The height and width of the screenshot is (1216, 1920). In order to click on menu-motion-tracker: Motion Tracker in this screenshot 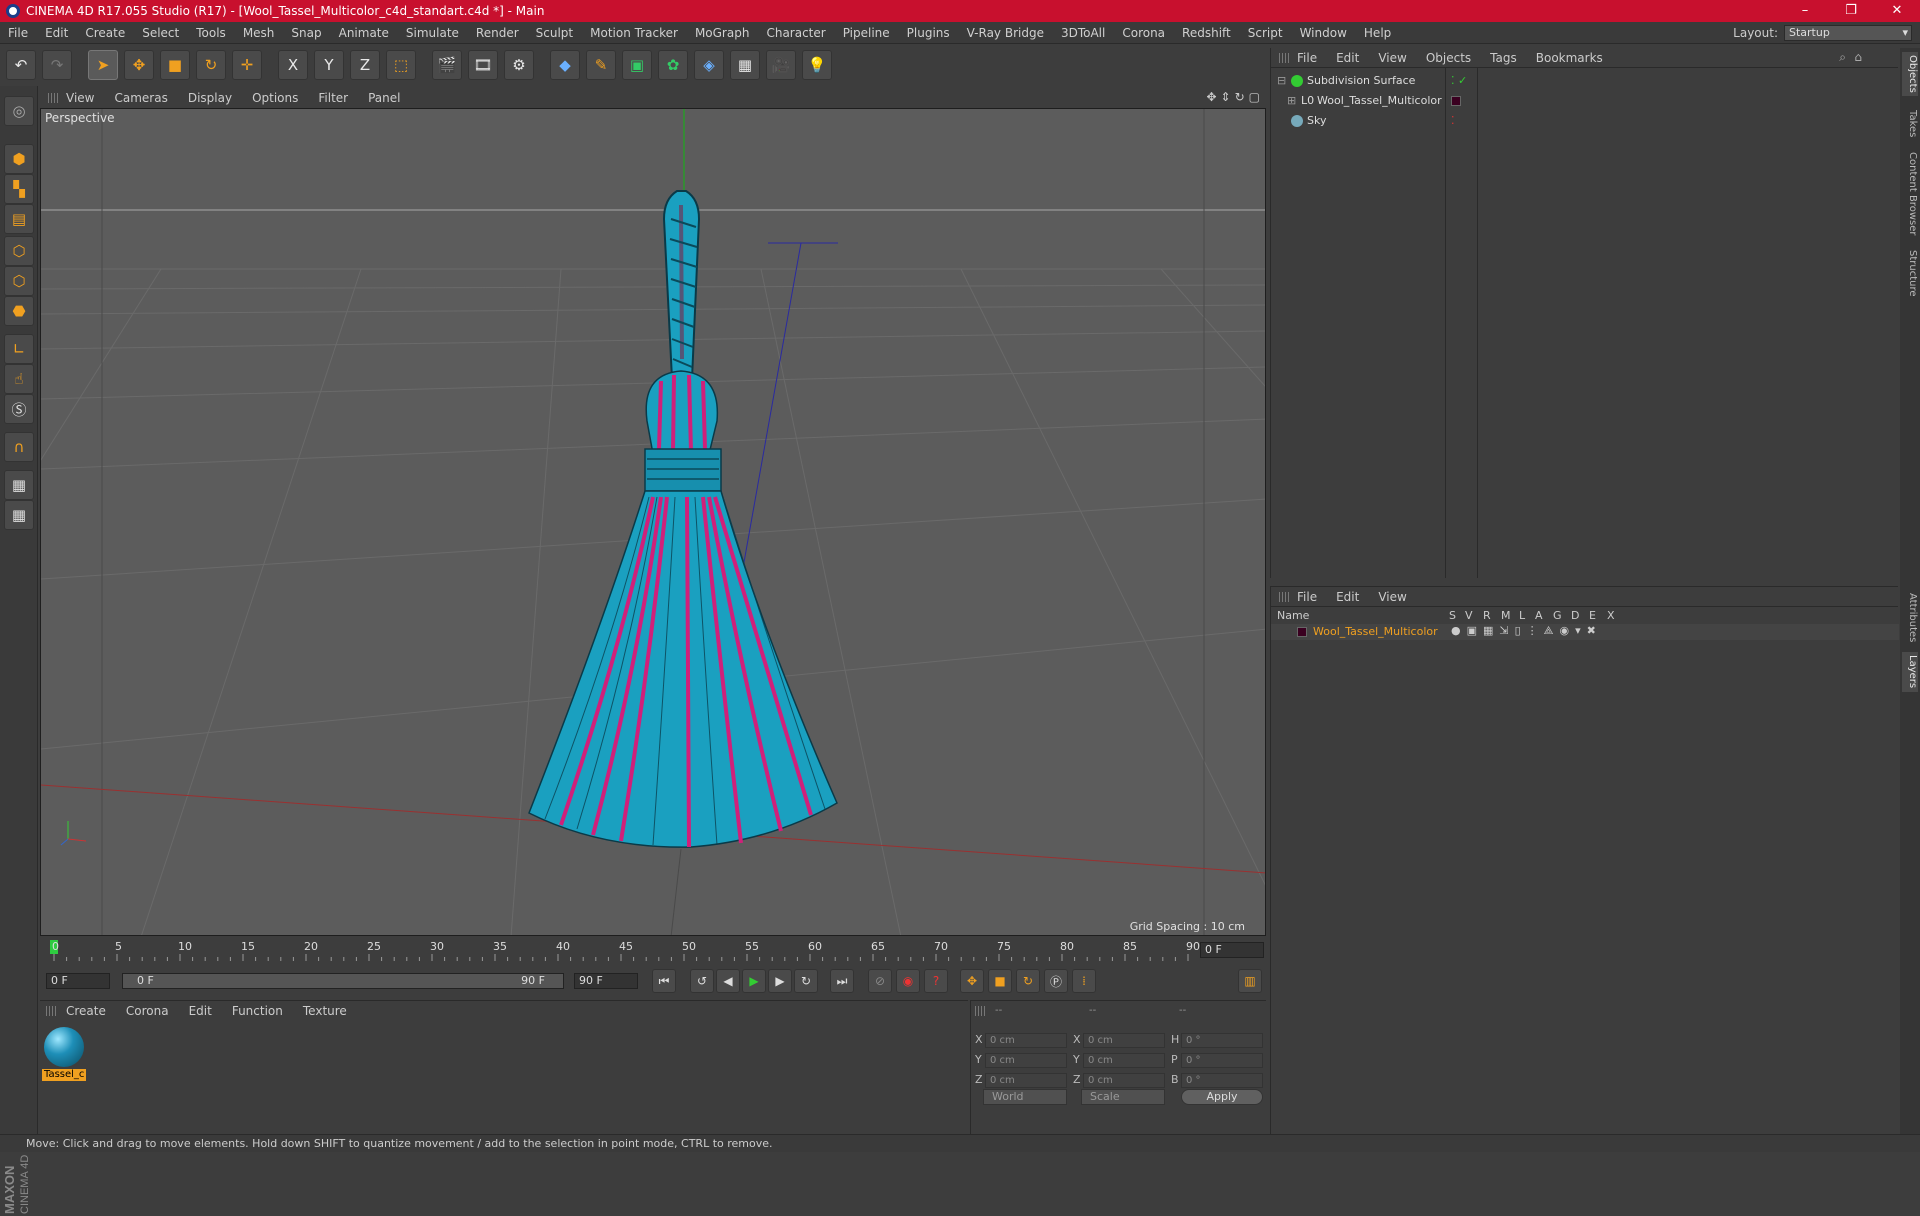, I will do `click(634, 33)`.